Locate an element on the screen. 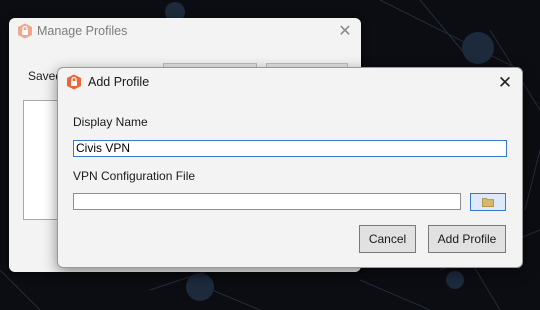  display-name-label: Display Name is located at coordinates (110, 122).